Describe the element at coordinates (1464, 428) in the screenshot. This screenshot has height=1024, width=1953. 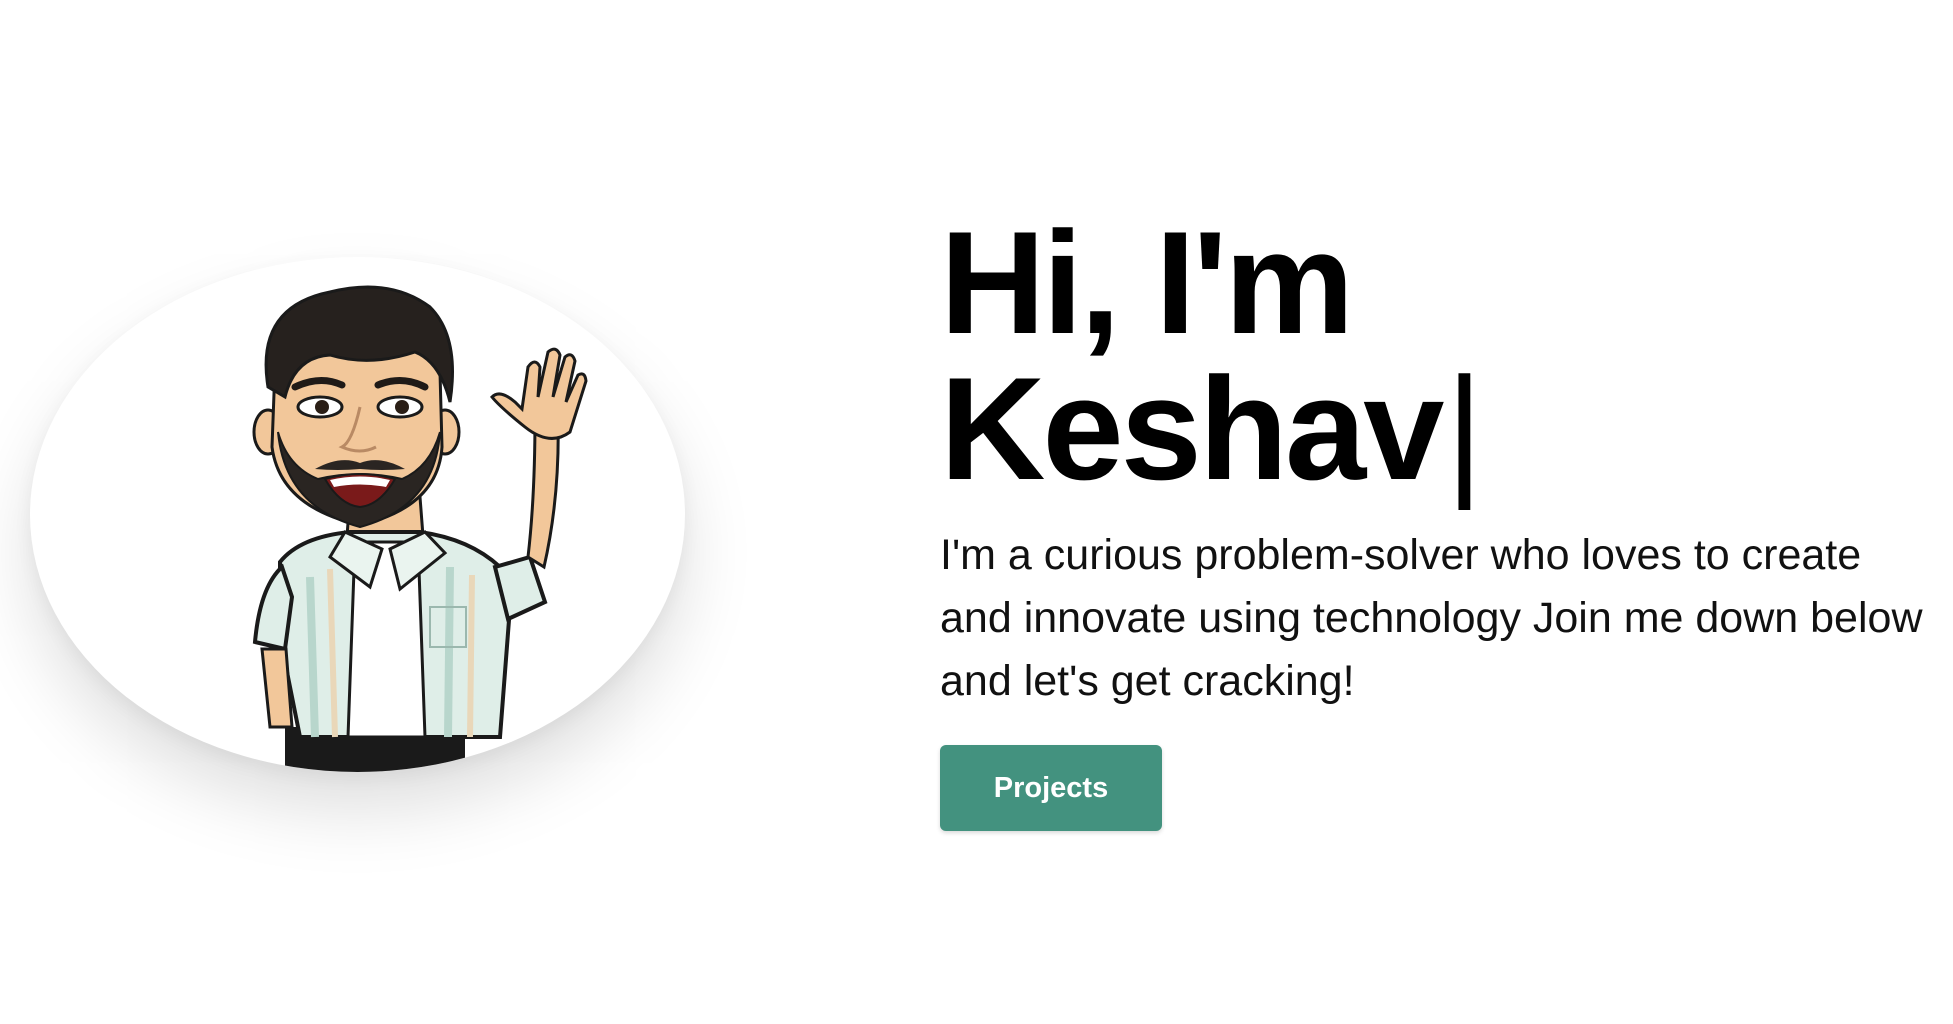
I see `typing-cursor: |` at that location.